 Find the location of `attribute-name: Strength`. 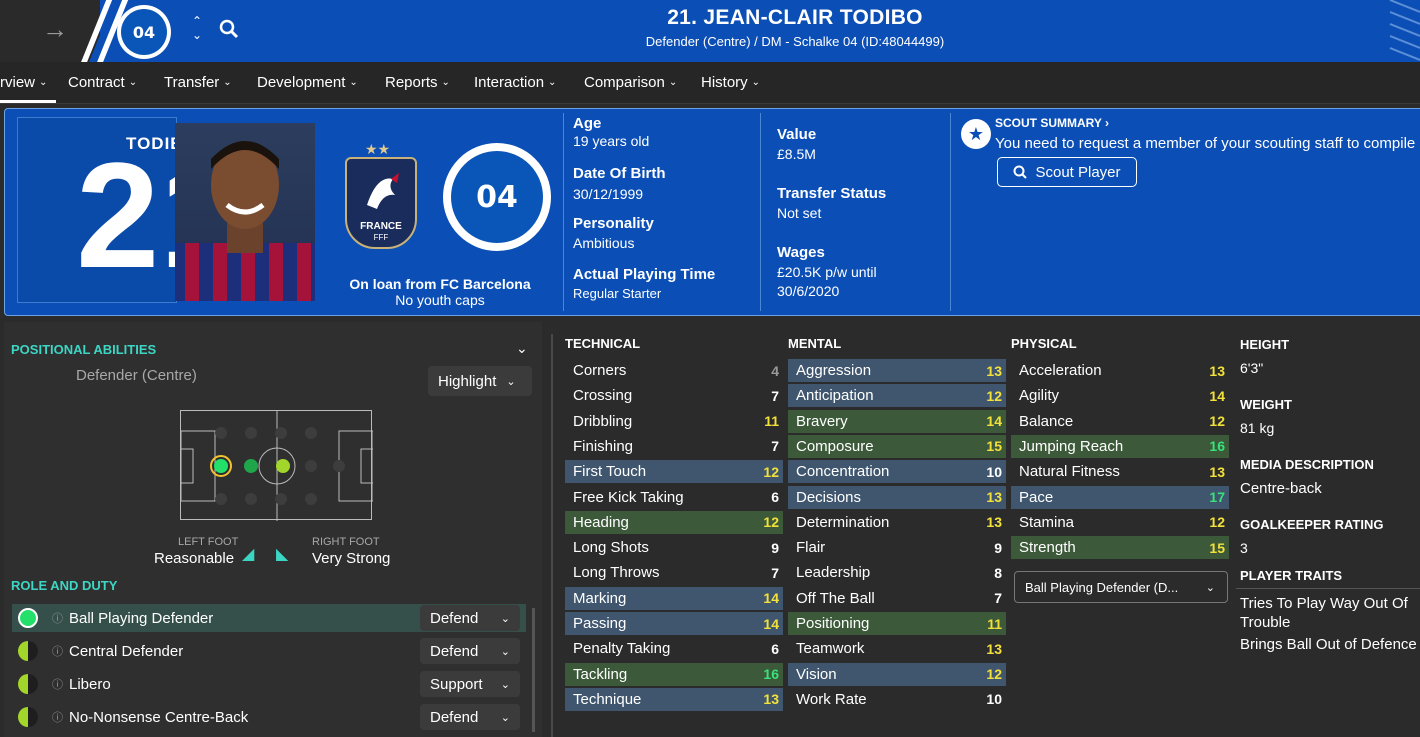

attribute-name: Strength is located at coordinates (1047, 548).